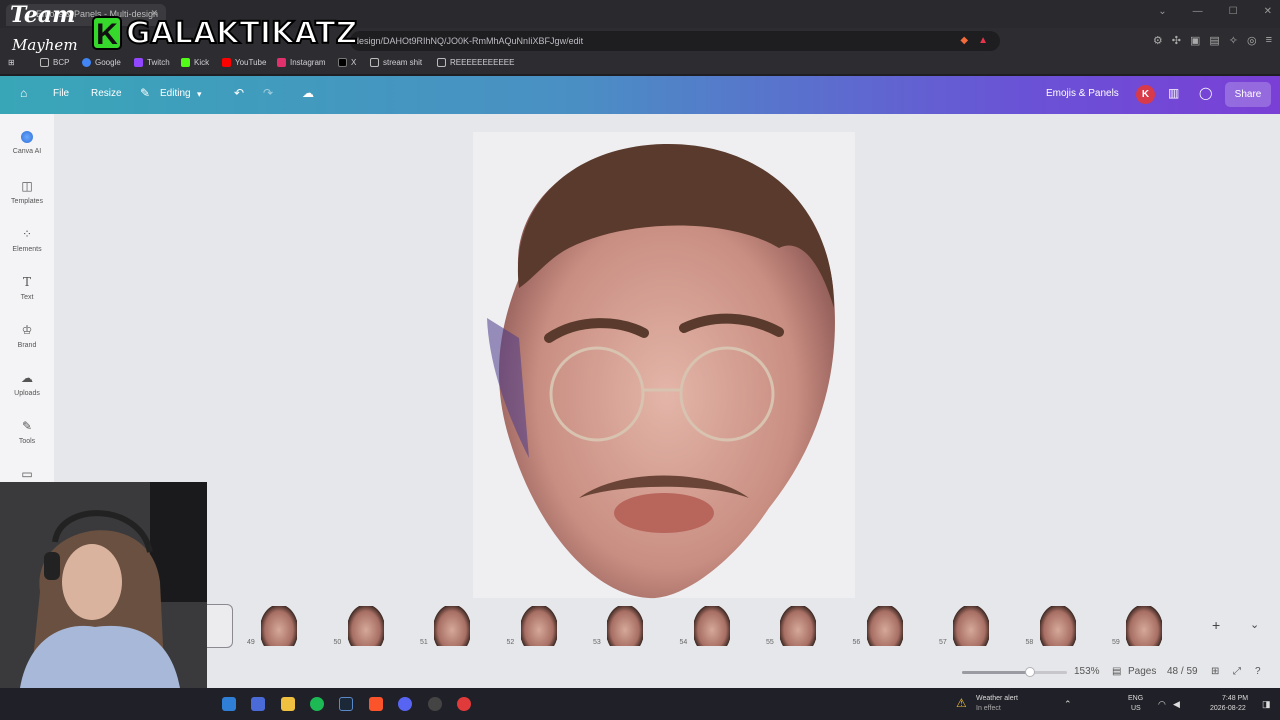  I want to click on comment-icon: ◯, so click(1205, 93).